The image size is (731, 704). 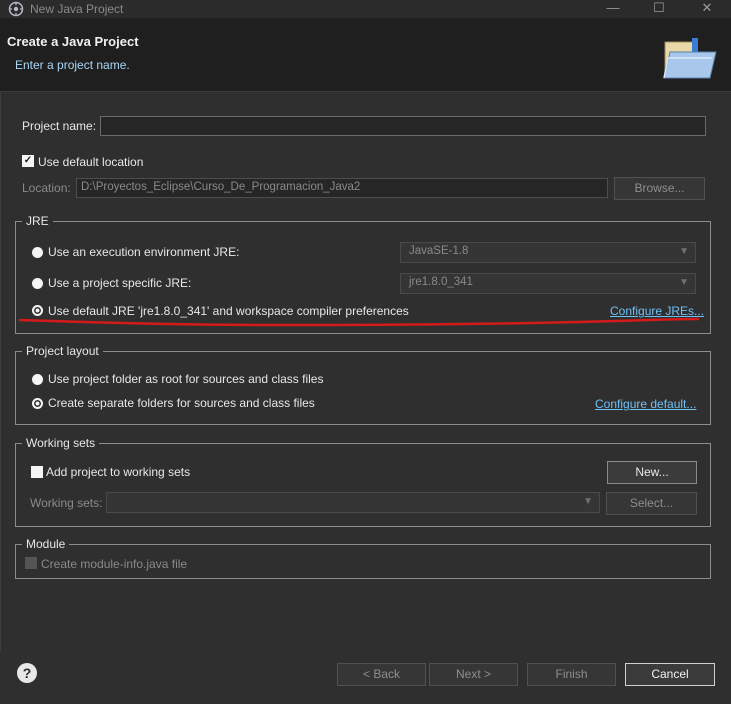 What do you see at coordinates (439, 251) in the screenshot?
I see `execution-env-value: JavaSE-1.8` at bounding box center [439, 251].